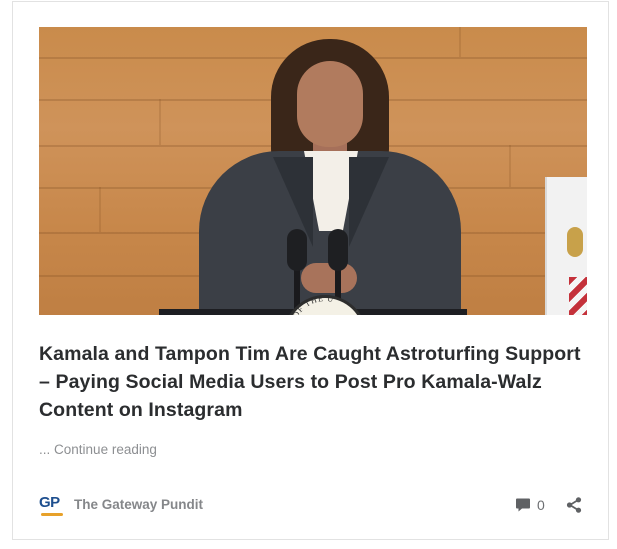  Describe the element at coordinates (338, 250) in the screenshot. I see `microphone-right` at that location.